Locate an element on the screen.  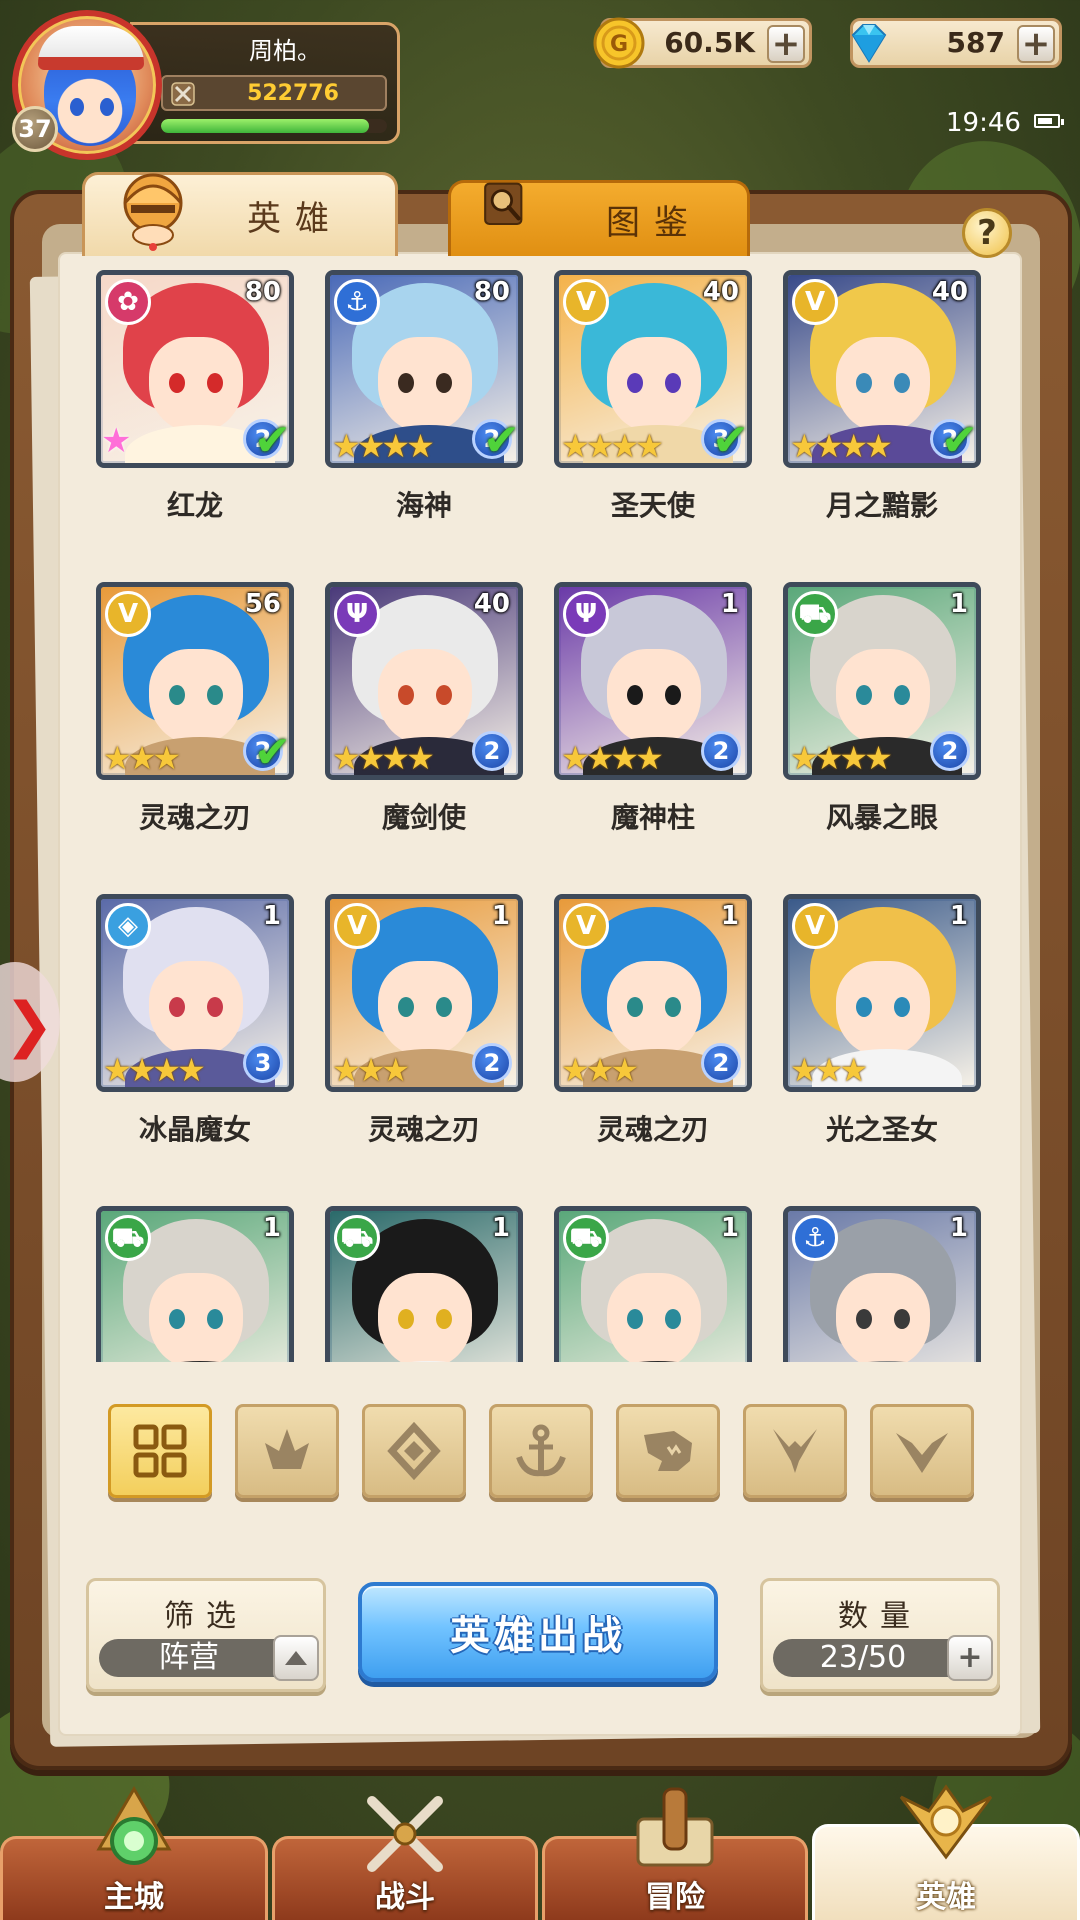
nav-battle: 战斗 is located at coordinates (405, 1858).